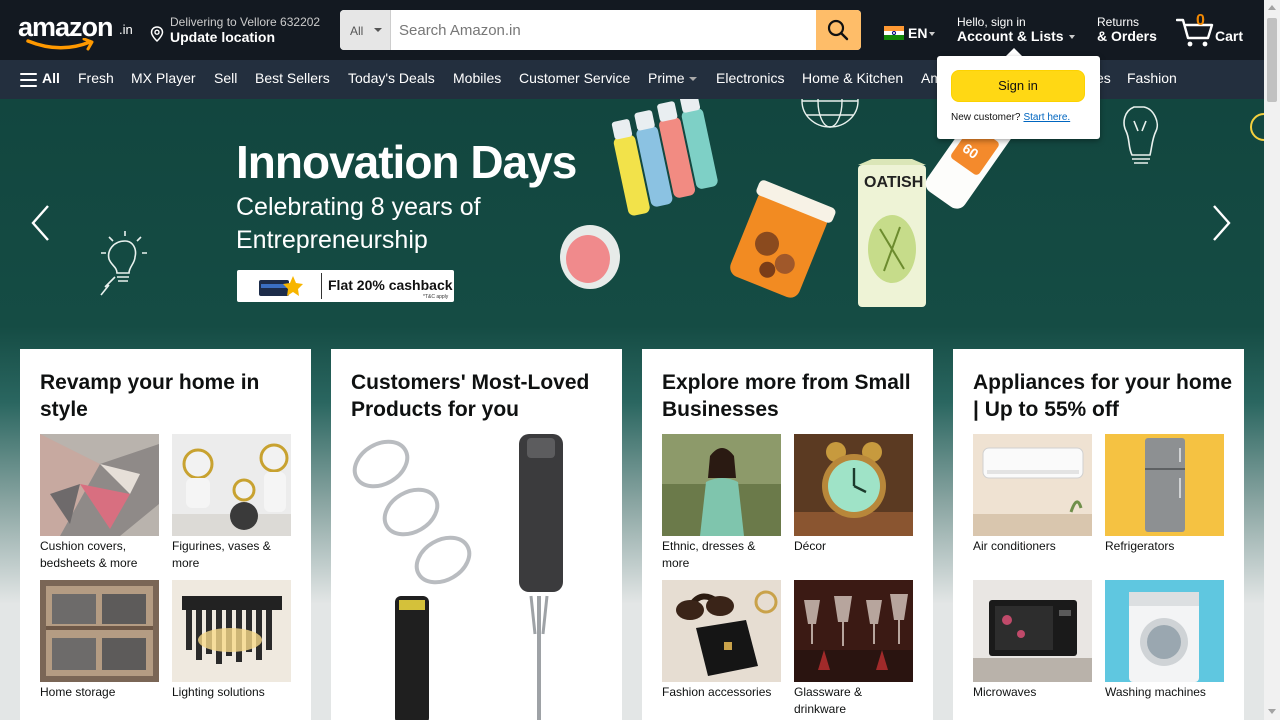 The width and height of the screenshot is (1280, 720). I want to click on search-category-dropdown: All, so click(365, 30).